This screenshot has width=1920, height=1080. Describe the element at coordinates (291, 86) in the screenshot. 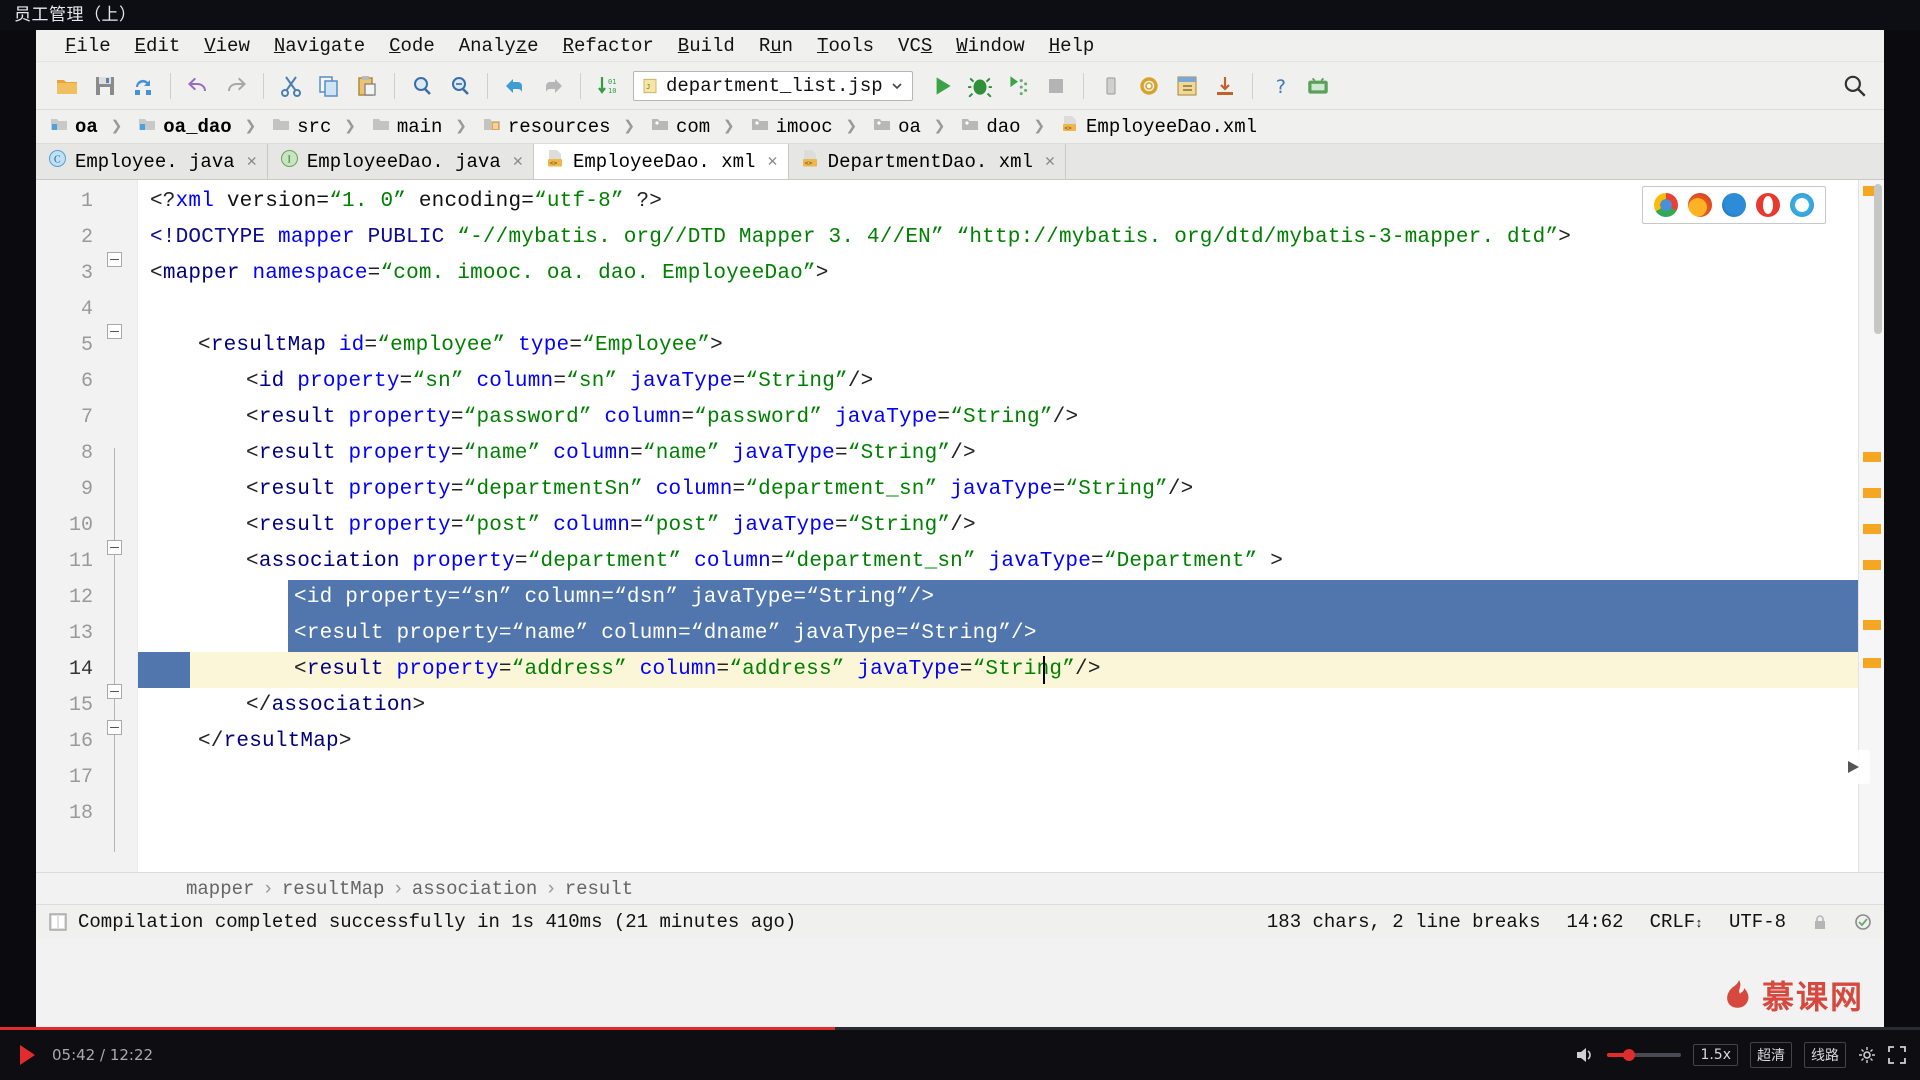

I see `cut-icon` at that location.